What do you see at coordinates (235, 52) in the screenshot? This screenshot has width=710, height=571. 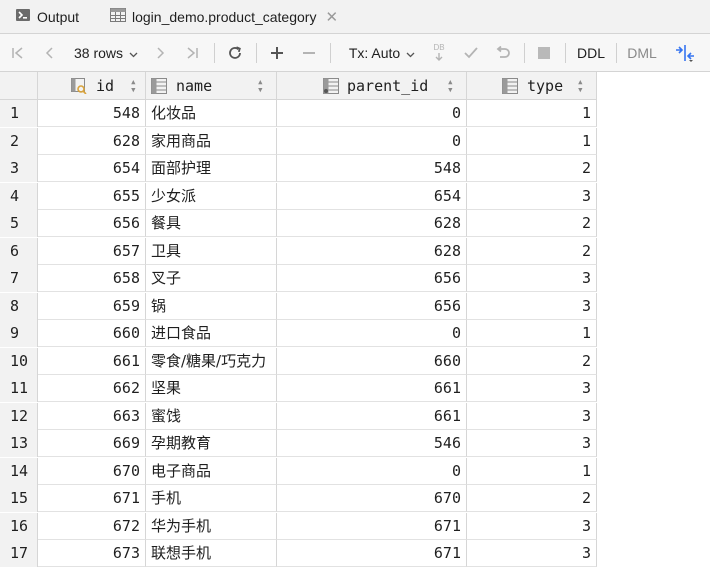 I see `refresh-icon` at bounding box center [235, 52].